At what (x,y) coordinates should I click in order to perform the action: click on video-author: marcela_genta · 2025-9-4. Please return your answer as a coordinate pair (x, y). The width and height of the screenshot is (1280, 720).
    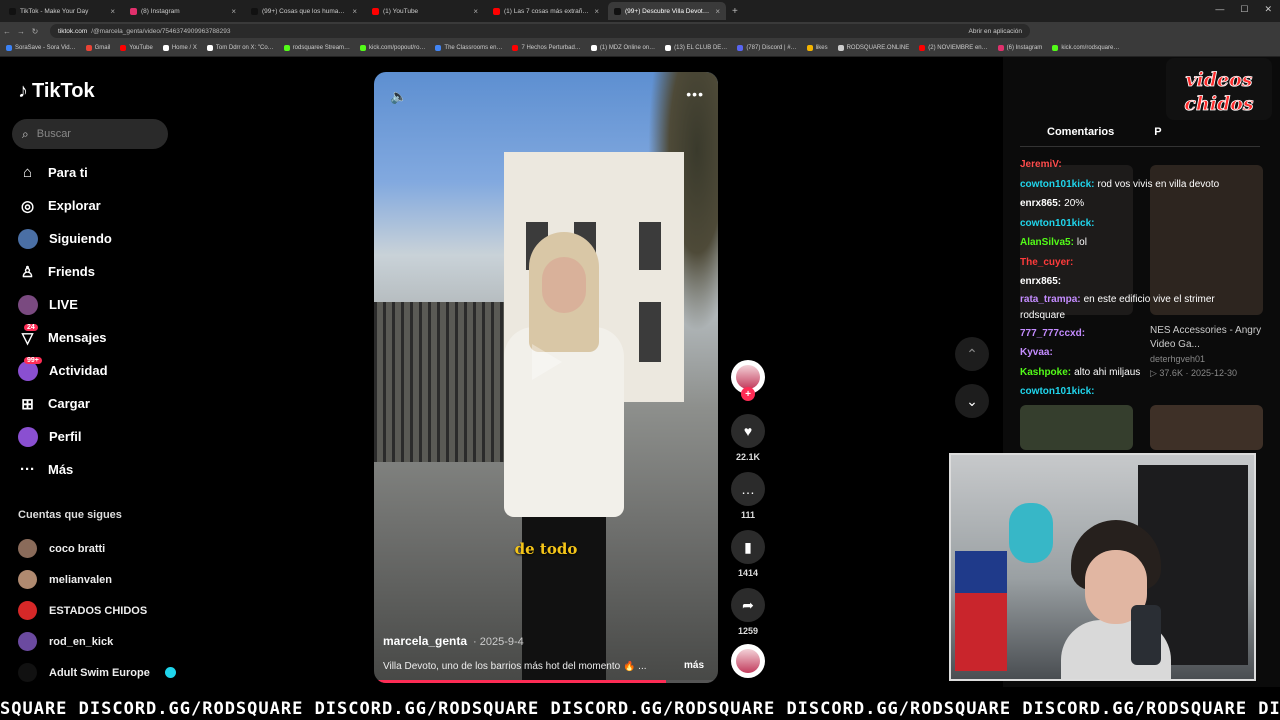
    Looking at the image, I should click on (453, 641).